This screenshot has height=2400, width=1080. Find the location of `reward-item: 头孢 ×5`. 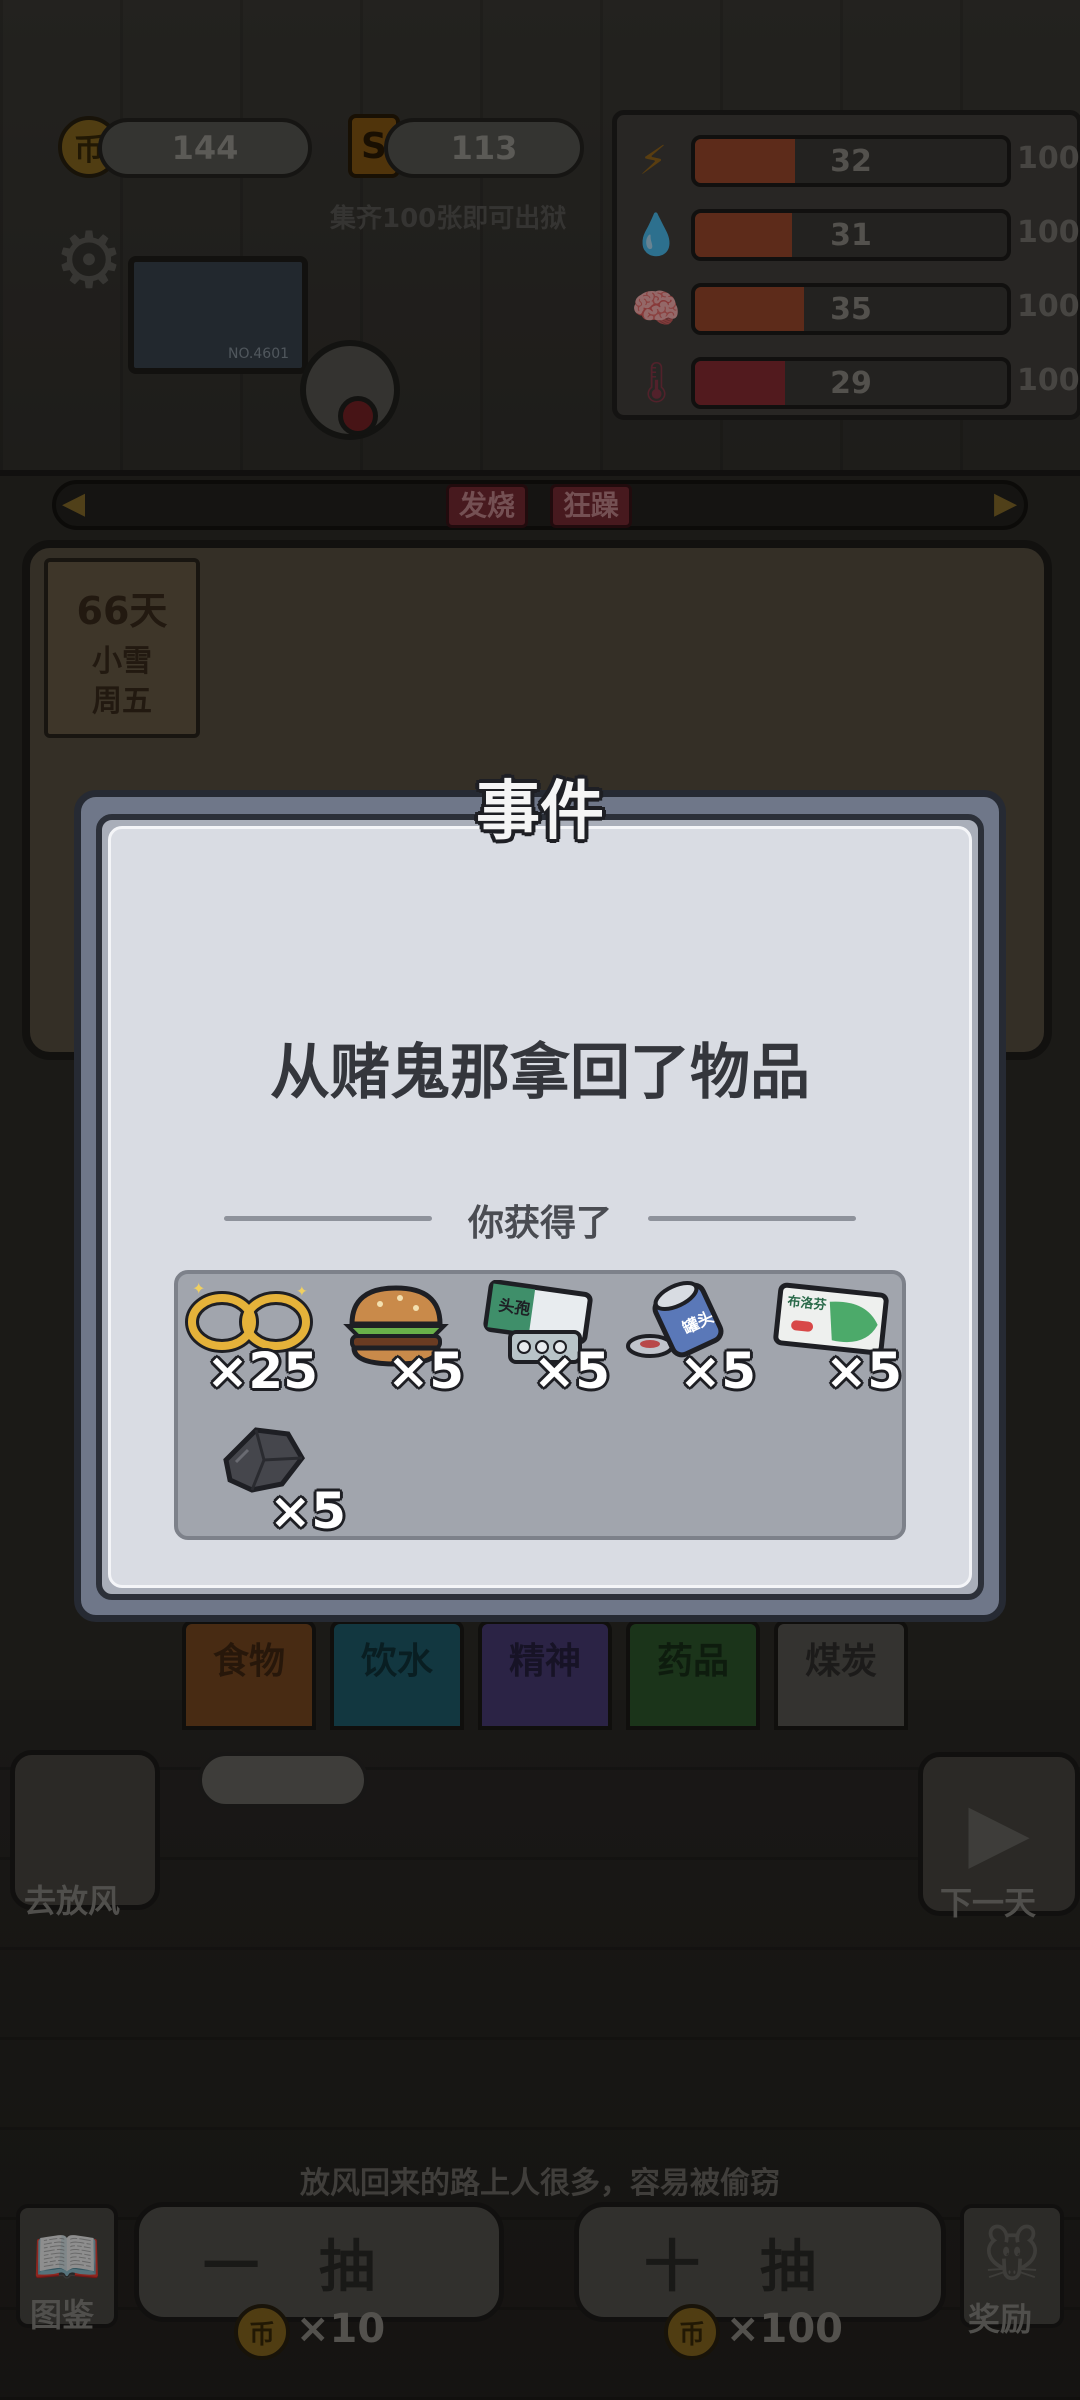

reward-item: 头孢 ×5 is located at coordinates (540, 1340).